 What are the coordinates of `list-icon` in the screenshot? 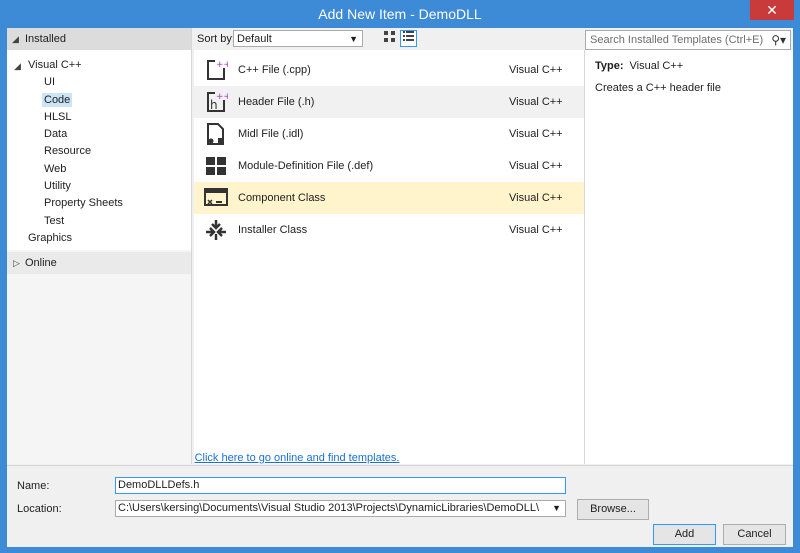 It's located at (408, 36).